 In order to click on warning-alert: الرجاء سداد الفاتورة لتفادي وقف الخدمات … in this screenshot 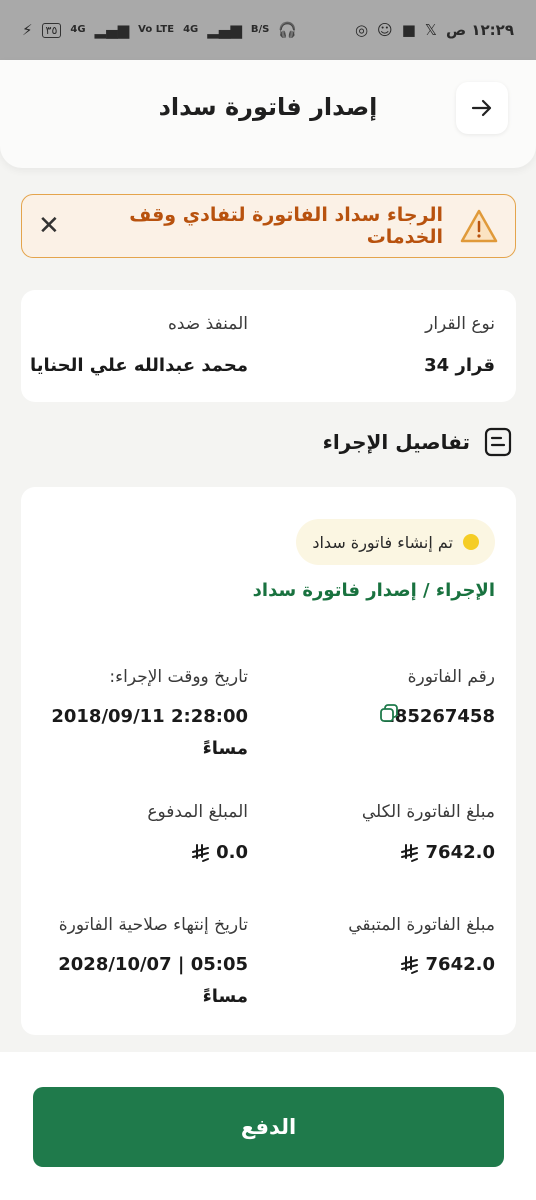, I will do `click(268, 226)`.